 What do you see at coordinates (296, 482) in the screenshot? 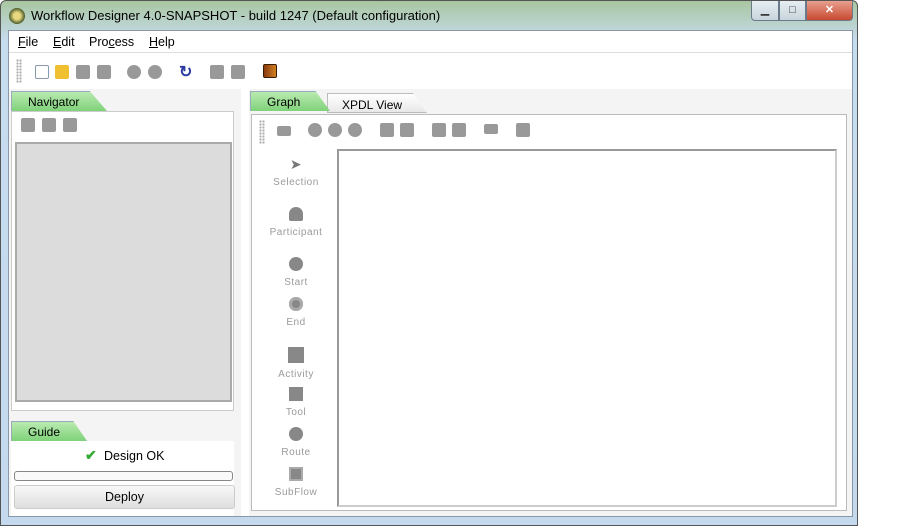
I see `palette-subflow: SubFlow` at bounding box center [296, 482].